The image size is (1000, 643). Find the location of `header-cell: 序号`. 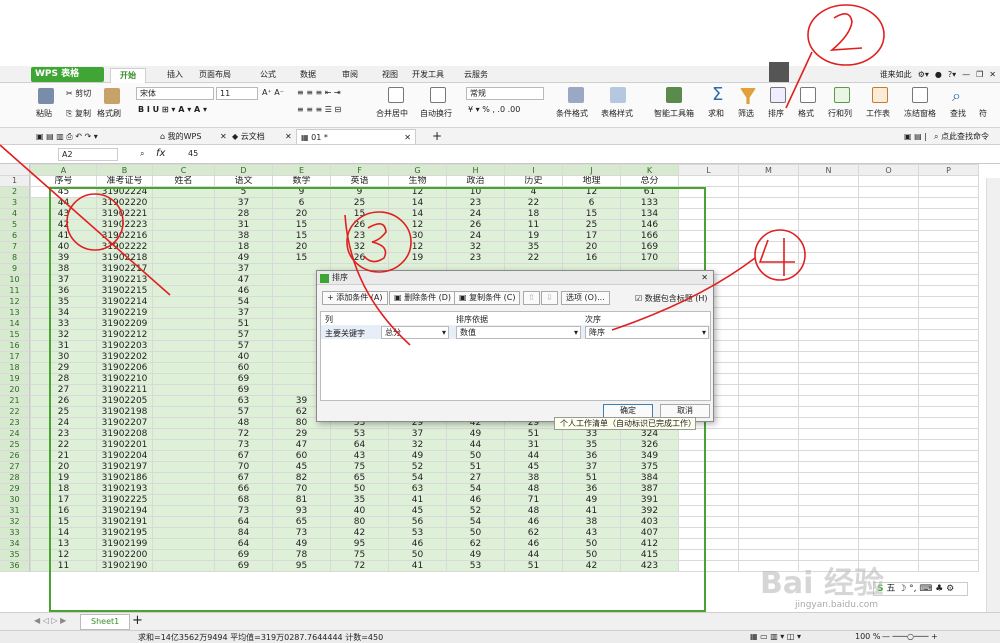

header-cell: 序号 is located at coordinates (63, 181).